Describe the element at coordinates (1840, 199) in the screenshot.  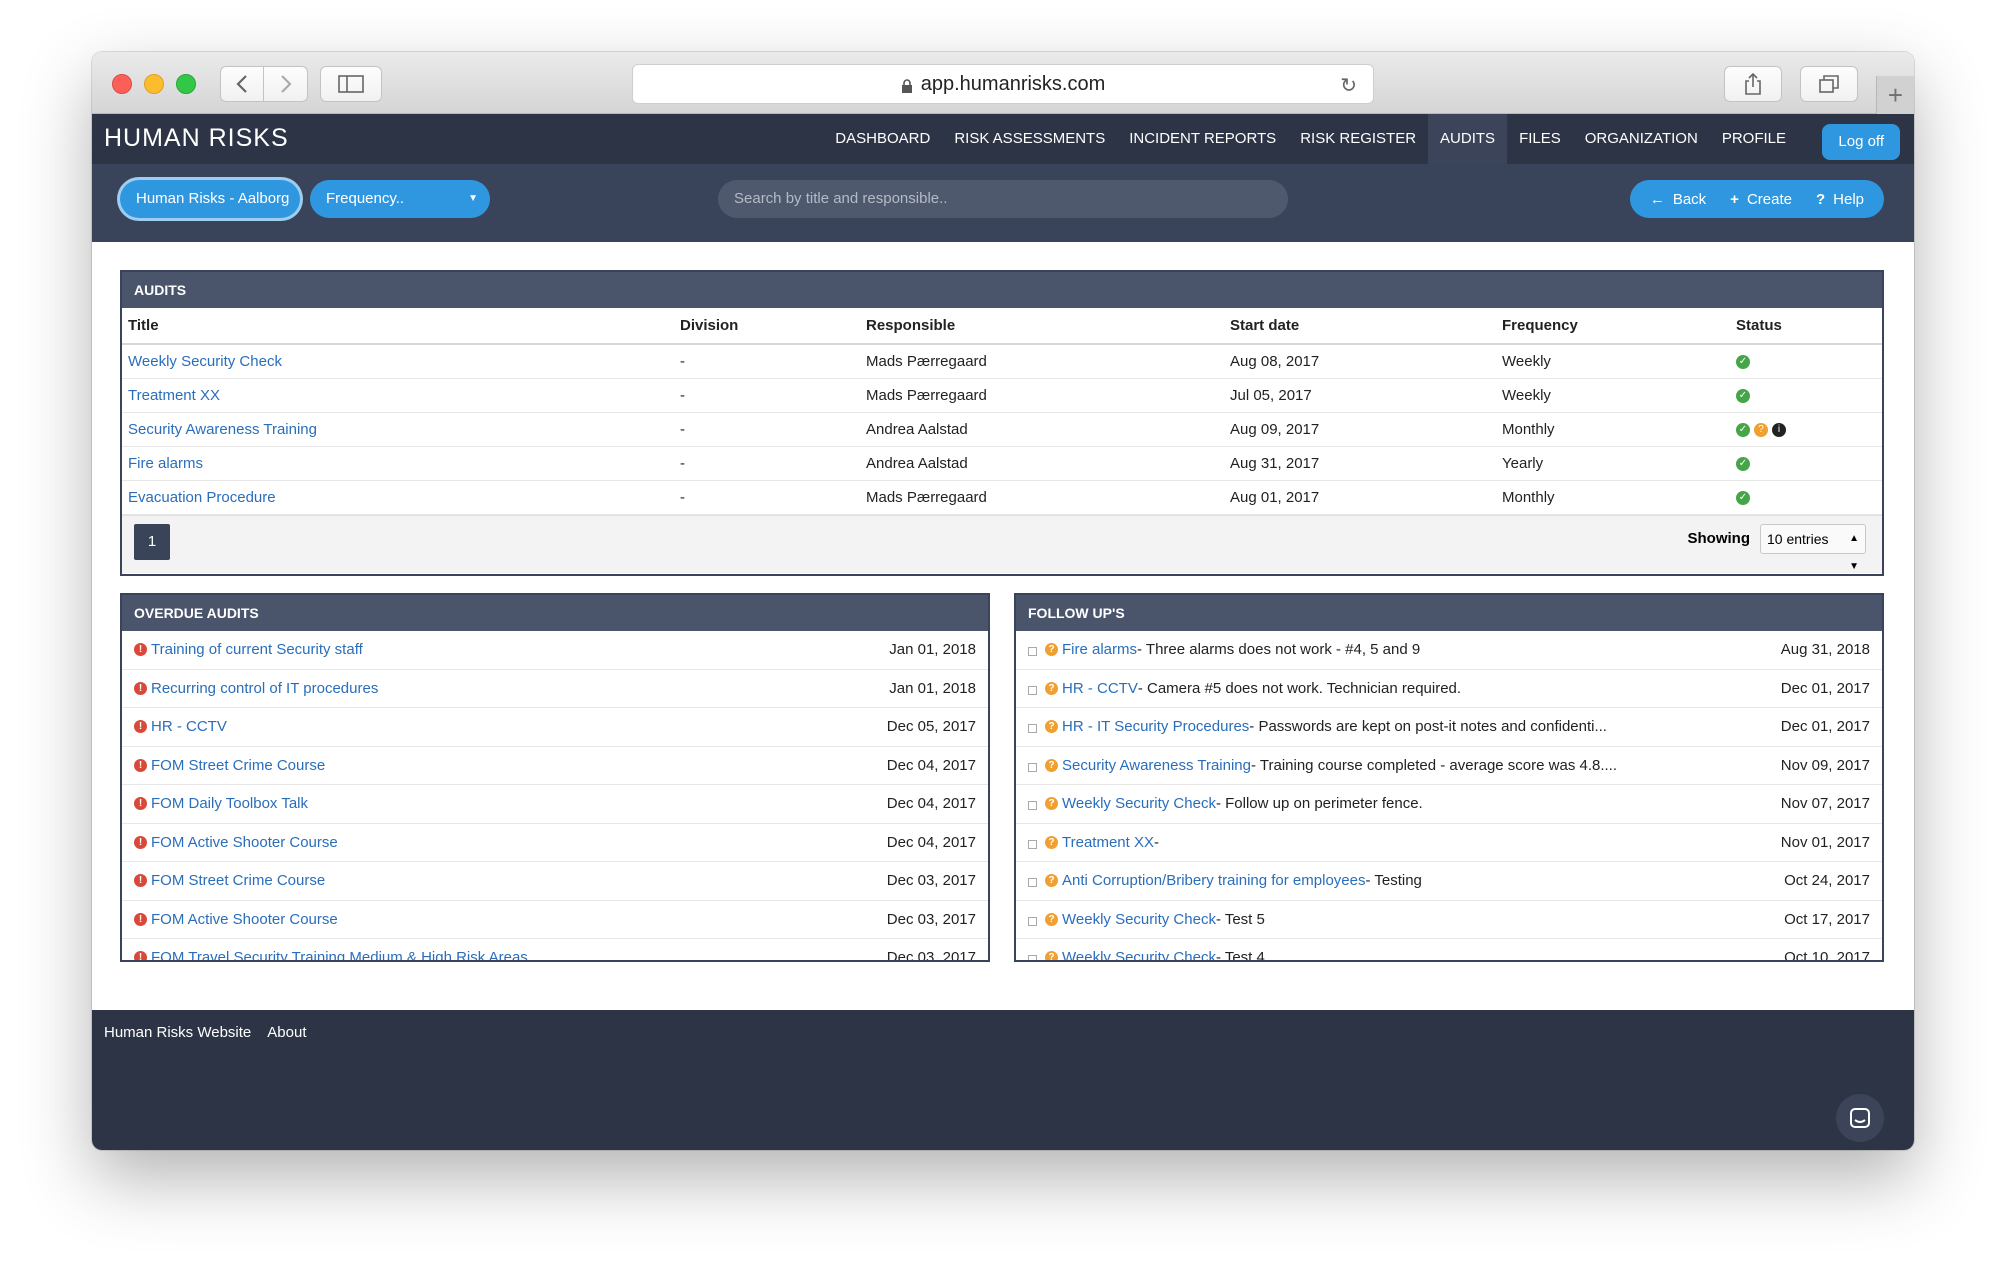
I see `help-button: ? Help` at that location.